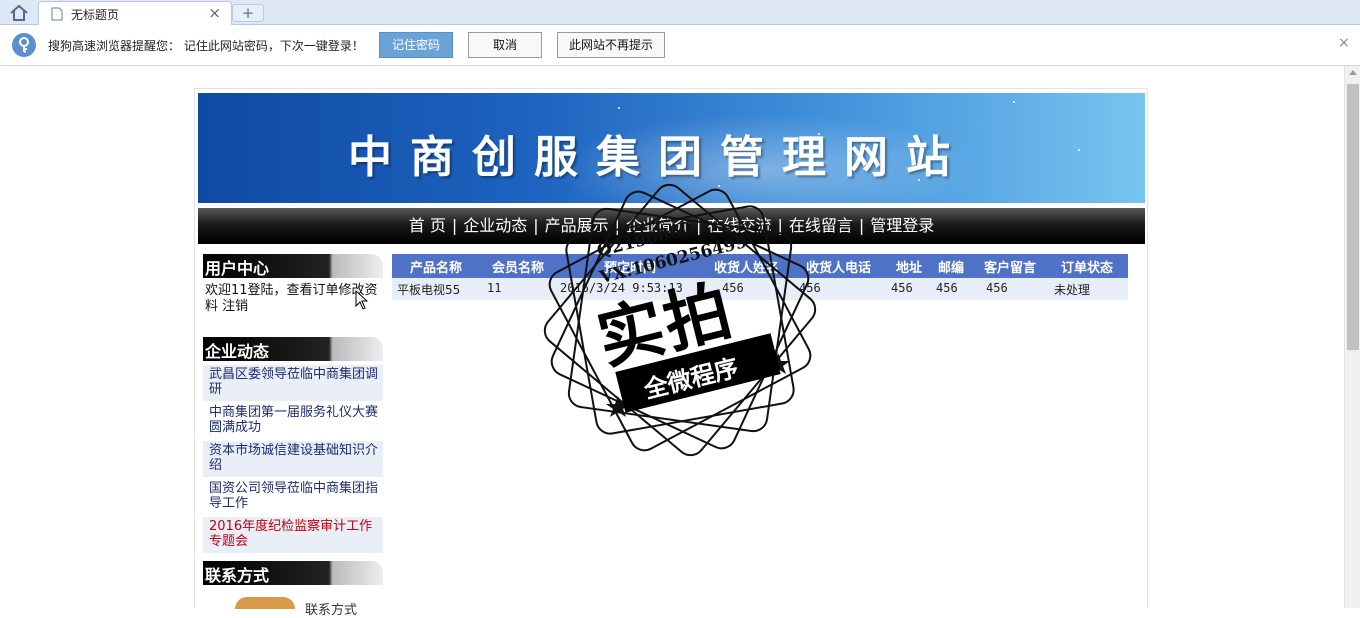  What do you see at coordinates (24, 45) in the screenshot?
I see `key-icon` at bounding box center [24, 45].